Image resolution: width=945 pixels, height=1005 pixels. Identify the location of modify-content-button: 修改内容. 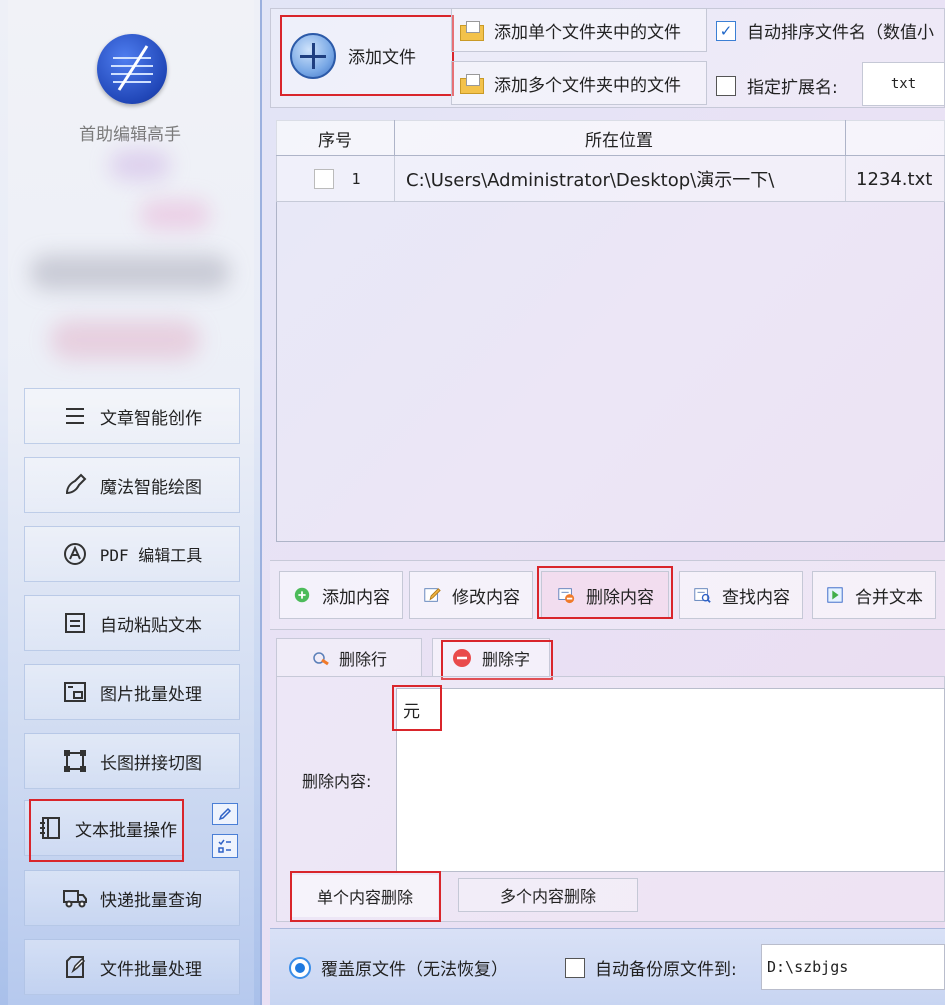
(471, 595).